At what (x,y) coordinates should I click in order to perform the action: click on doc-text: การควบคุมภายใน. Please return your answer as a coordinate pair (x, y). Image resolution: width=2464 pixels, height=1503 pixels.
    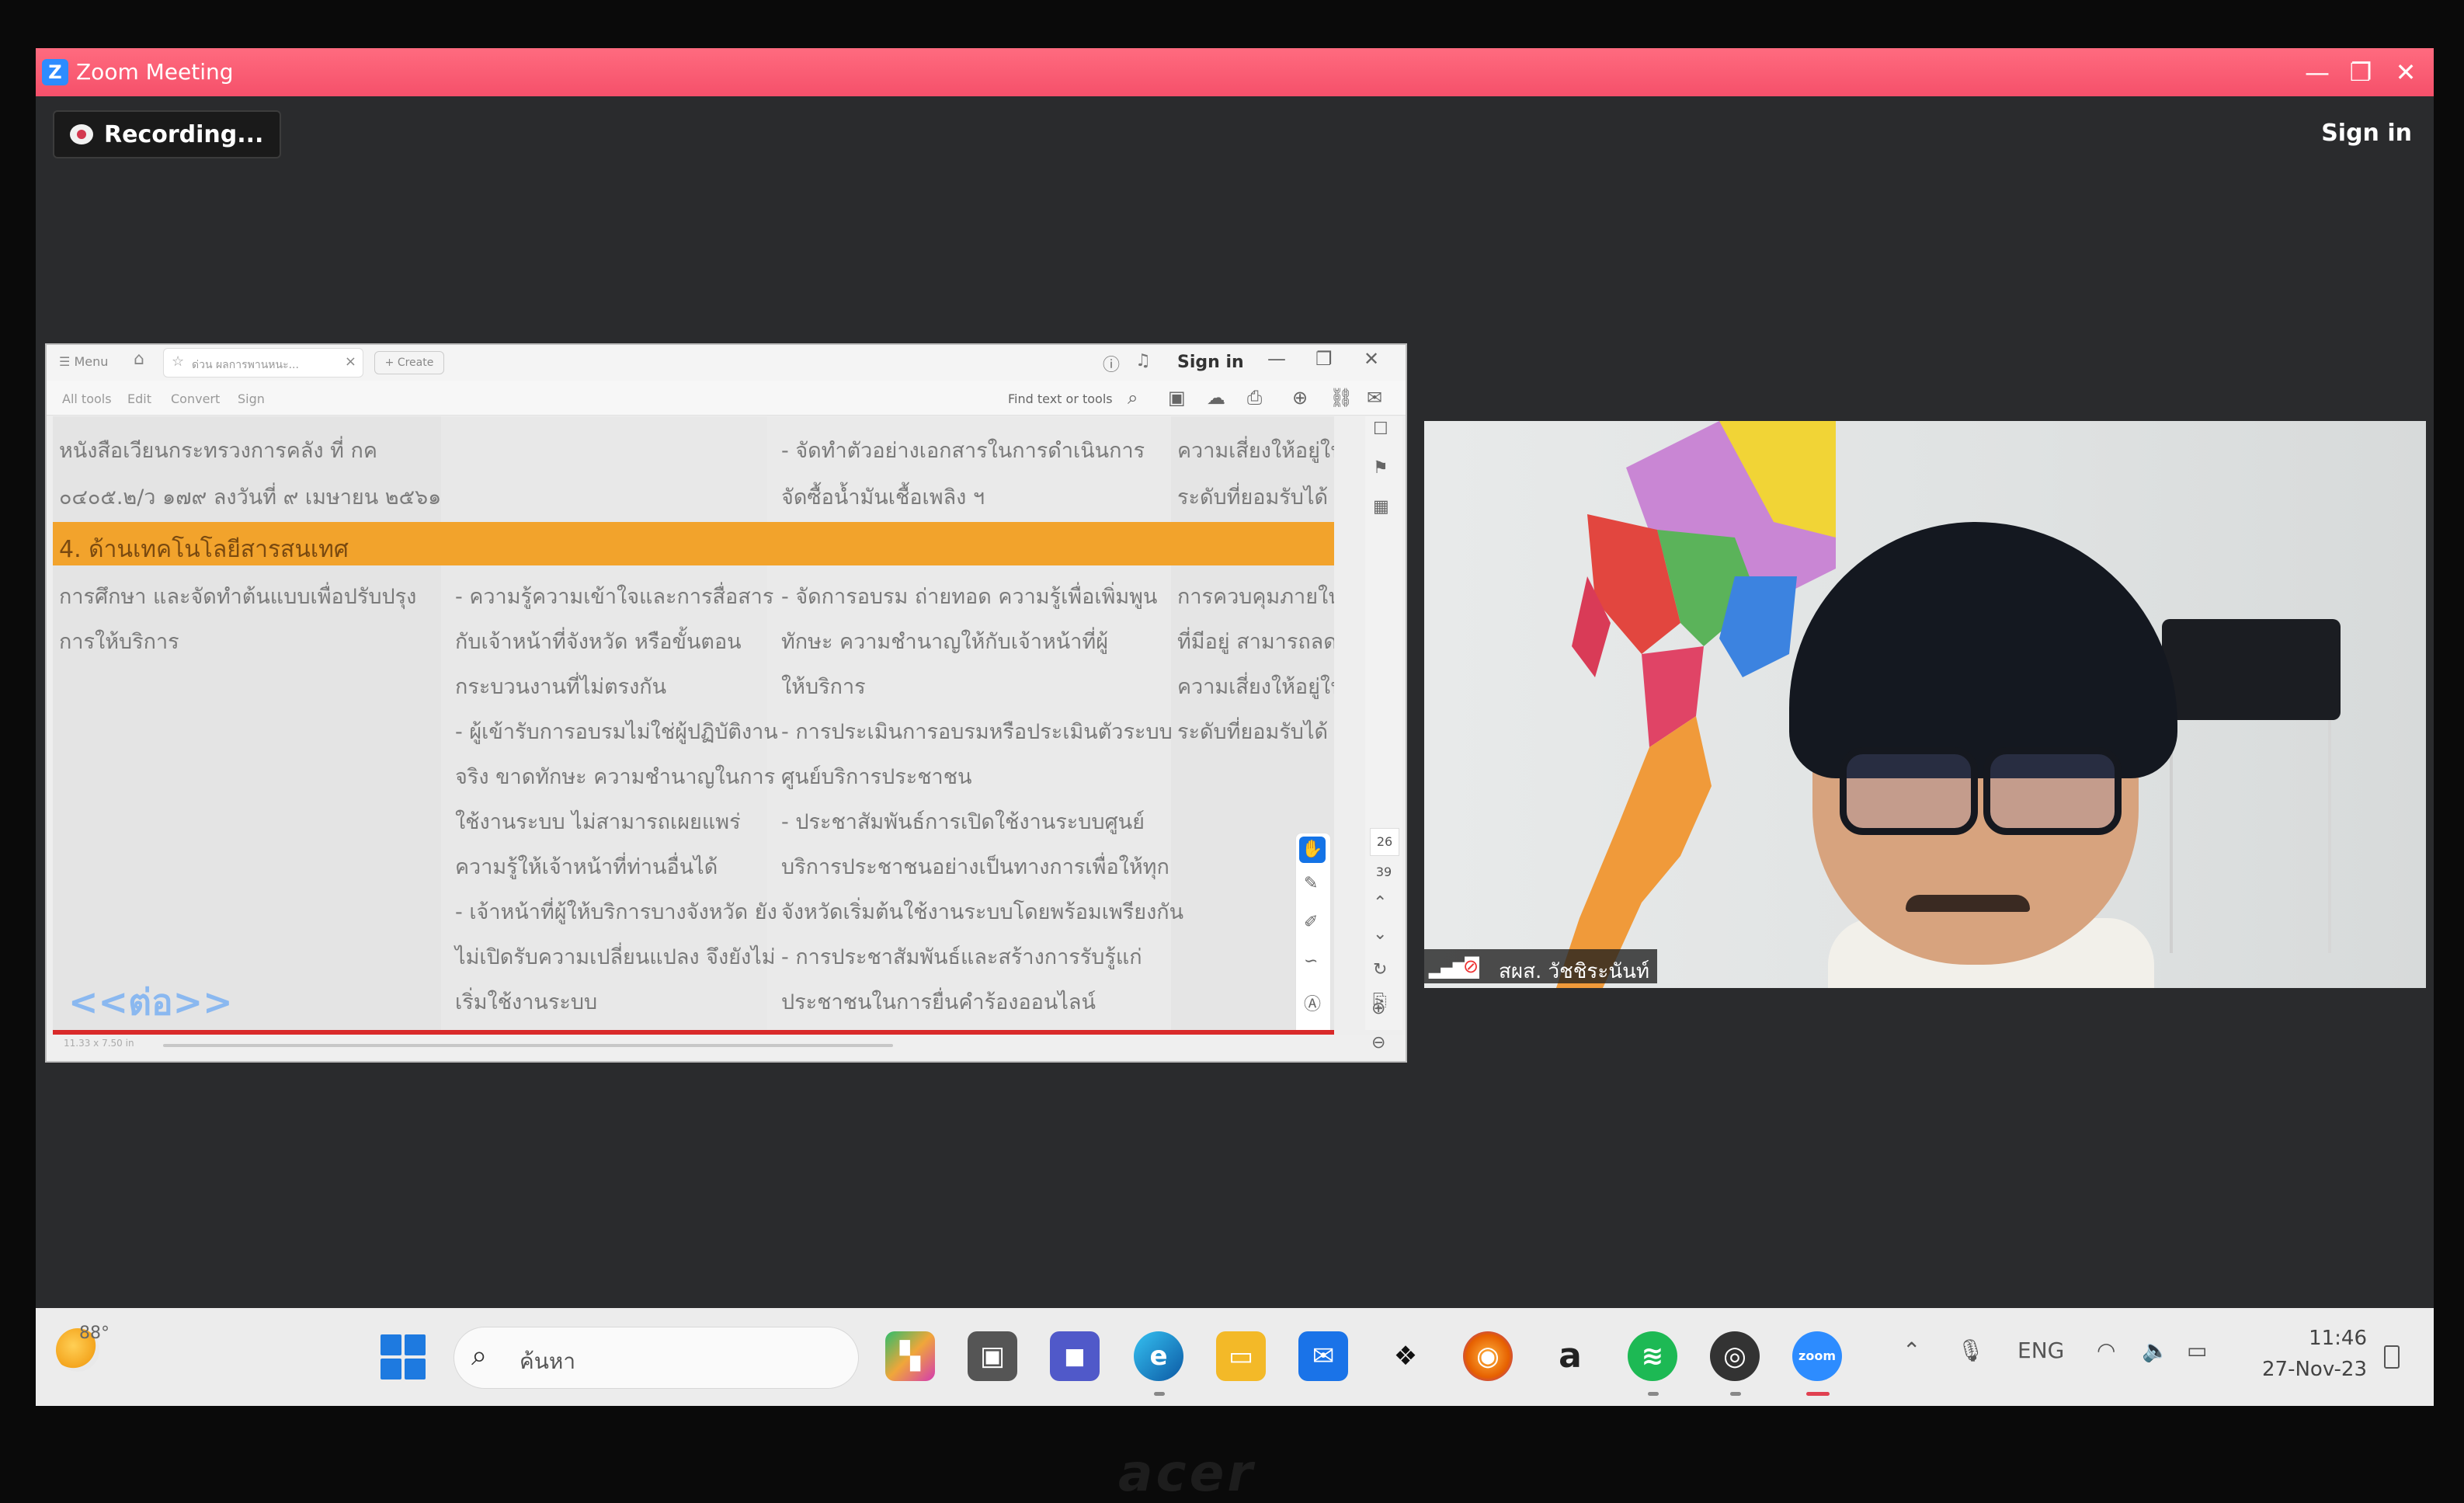
    Looking at the image, I should click on (1255, 597).